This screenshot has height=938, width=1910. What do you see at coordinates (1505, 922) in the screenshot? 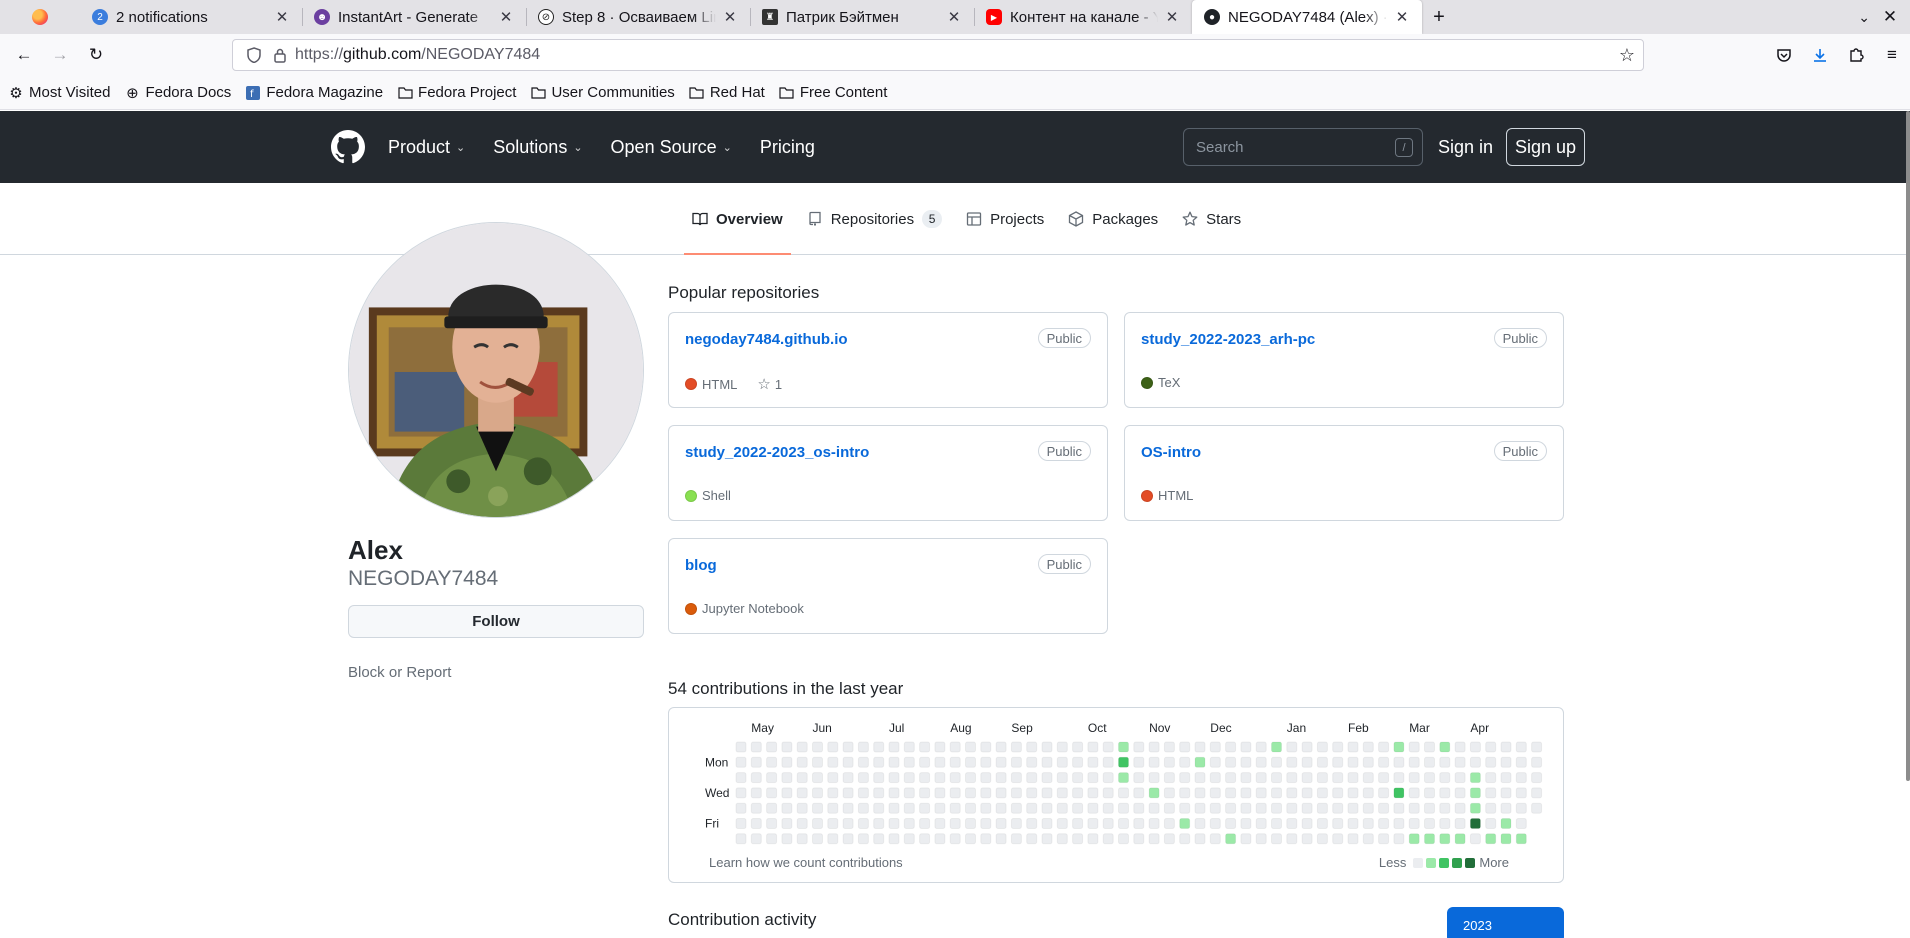
I see `year-2023-button: 2023` at bounding box center [1505, 922].